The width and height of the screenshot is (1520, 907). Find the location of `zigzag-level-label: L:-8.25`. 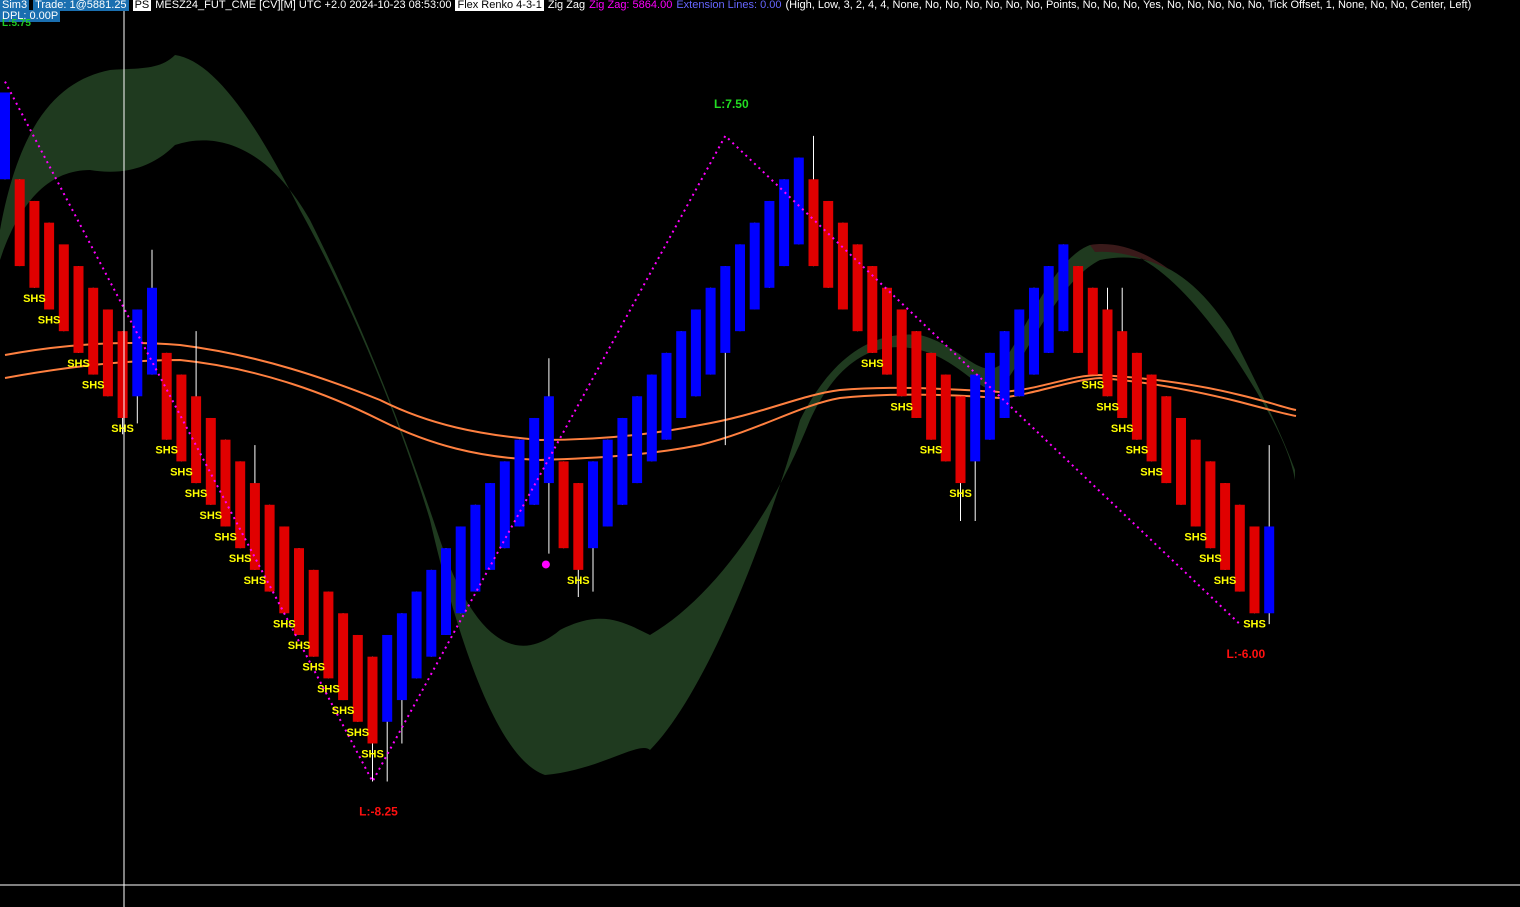

zigzag-level-label: L:-8.25 is located at coordinates (378, 811).